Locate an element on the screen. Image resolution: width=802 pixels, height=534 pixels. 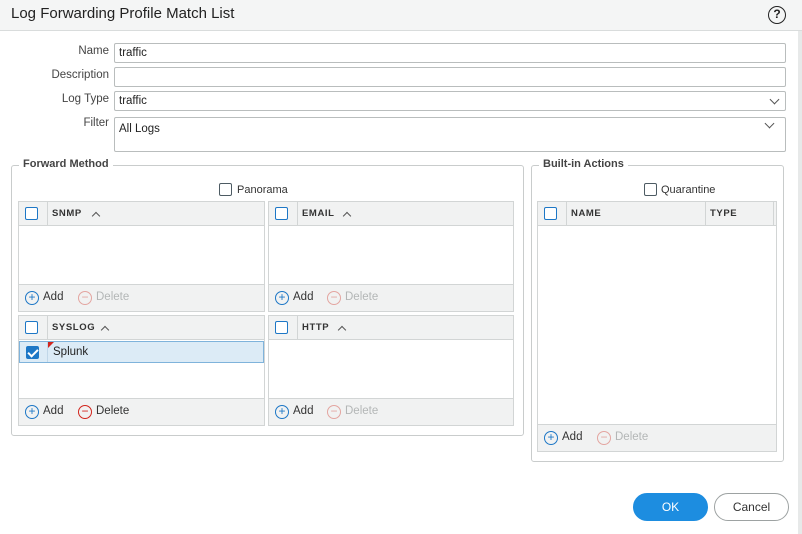
builtin-actions-legend: Built-in Actions is located at coordinates (583, 164).